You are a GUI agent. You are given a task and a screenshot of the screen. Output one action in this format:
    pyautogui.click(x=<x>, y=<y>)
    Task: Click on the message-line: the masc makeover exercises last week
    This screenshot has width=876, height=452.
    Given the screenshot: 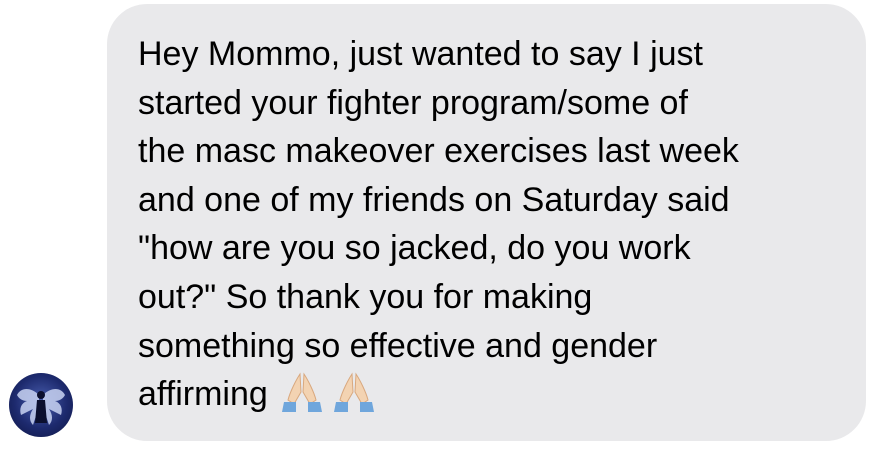 What is the action you would take?
    pyautogui.click(x=438, y=151)
    